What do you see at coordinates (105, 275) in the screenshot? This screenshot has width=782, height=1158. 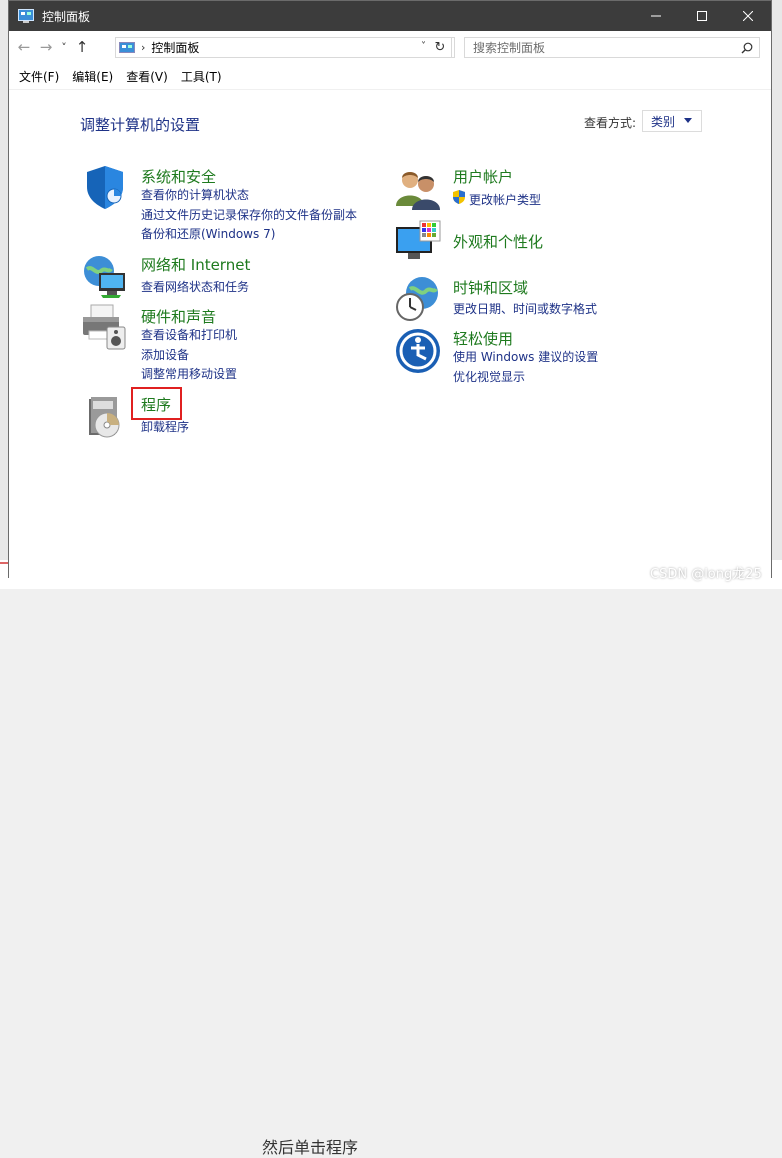 I see `network-globe-icon` at bounding box center [105, 275].